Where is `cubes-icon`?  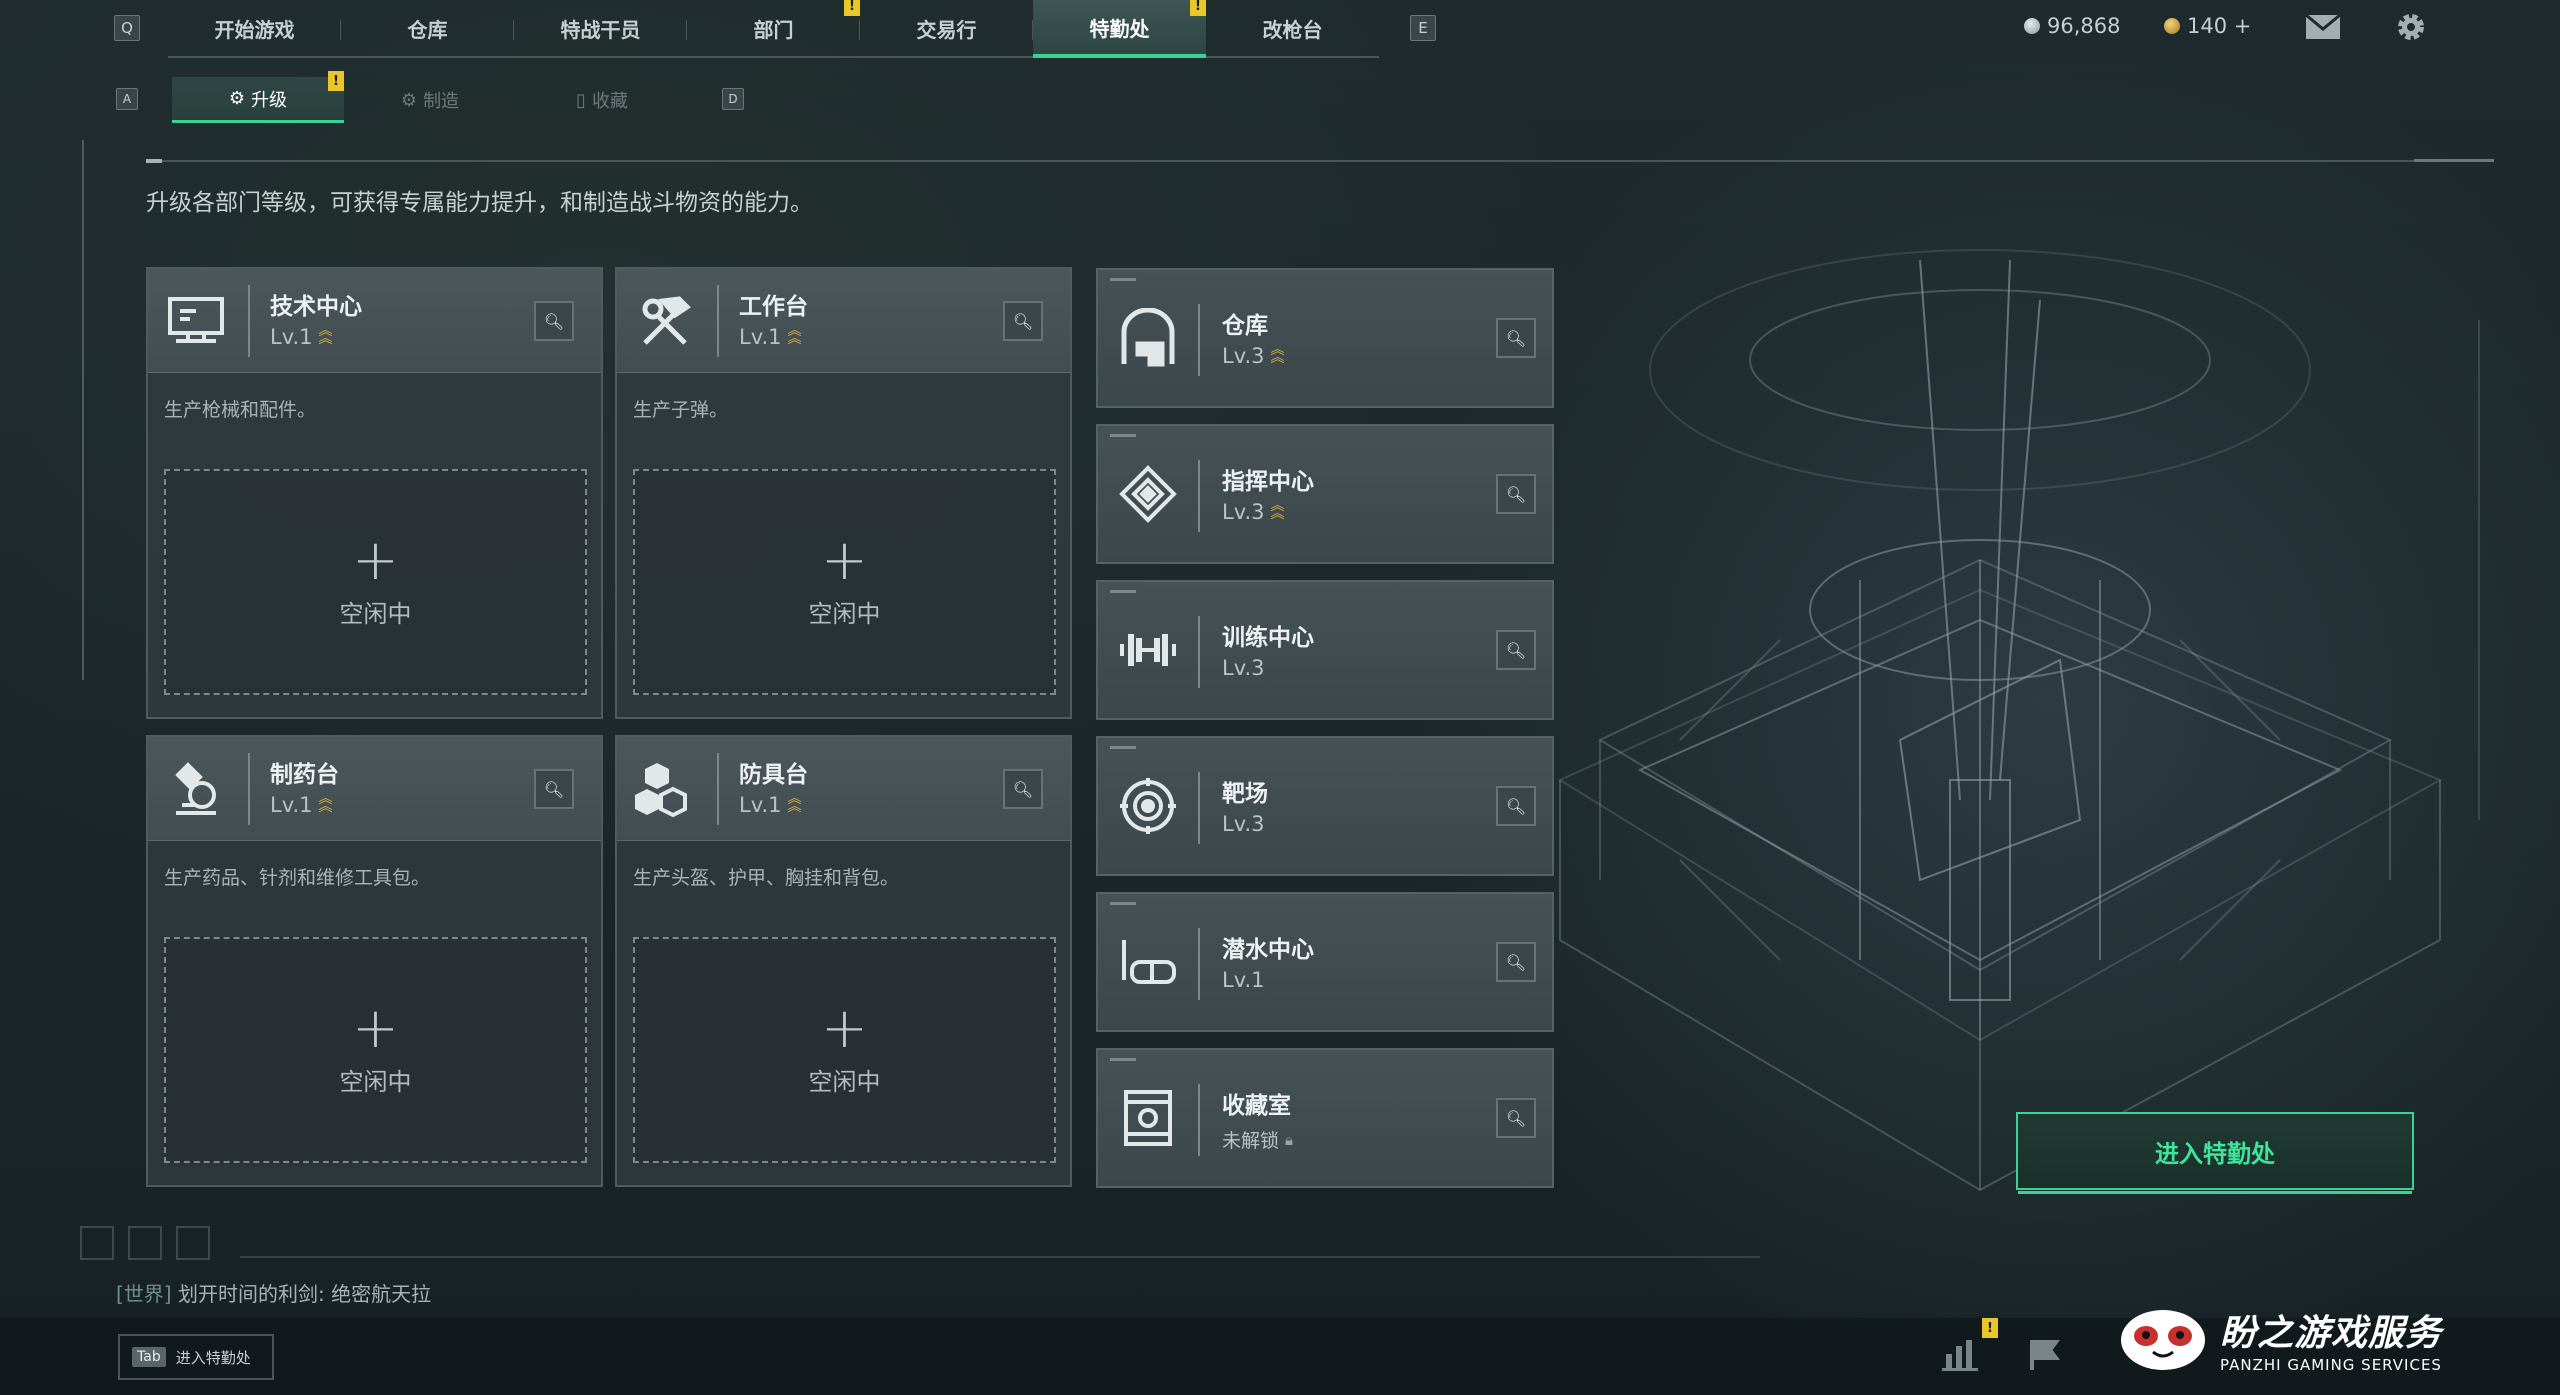
cubes-icon is located at coordinates (665, 791).